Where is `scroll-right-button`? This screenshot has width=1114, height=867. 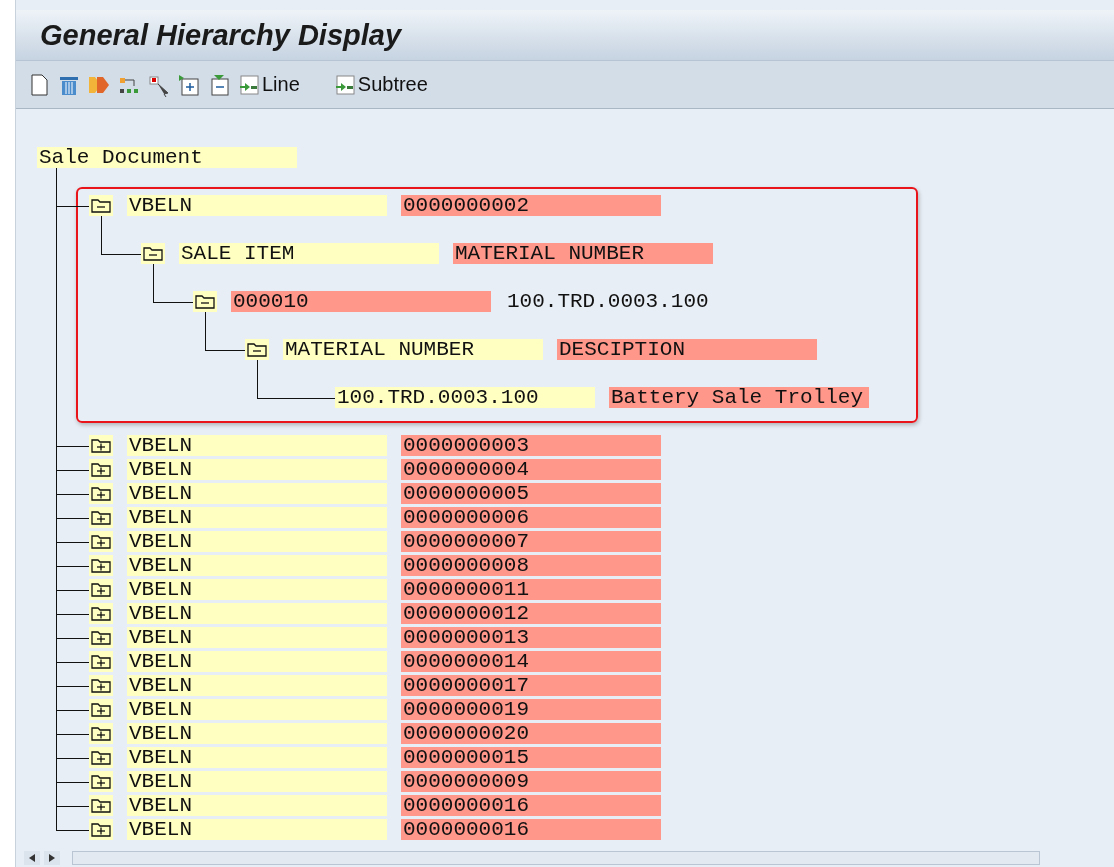
scroll-right-button is located at coordinates (52, 858).